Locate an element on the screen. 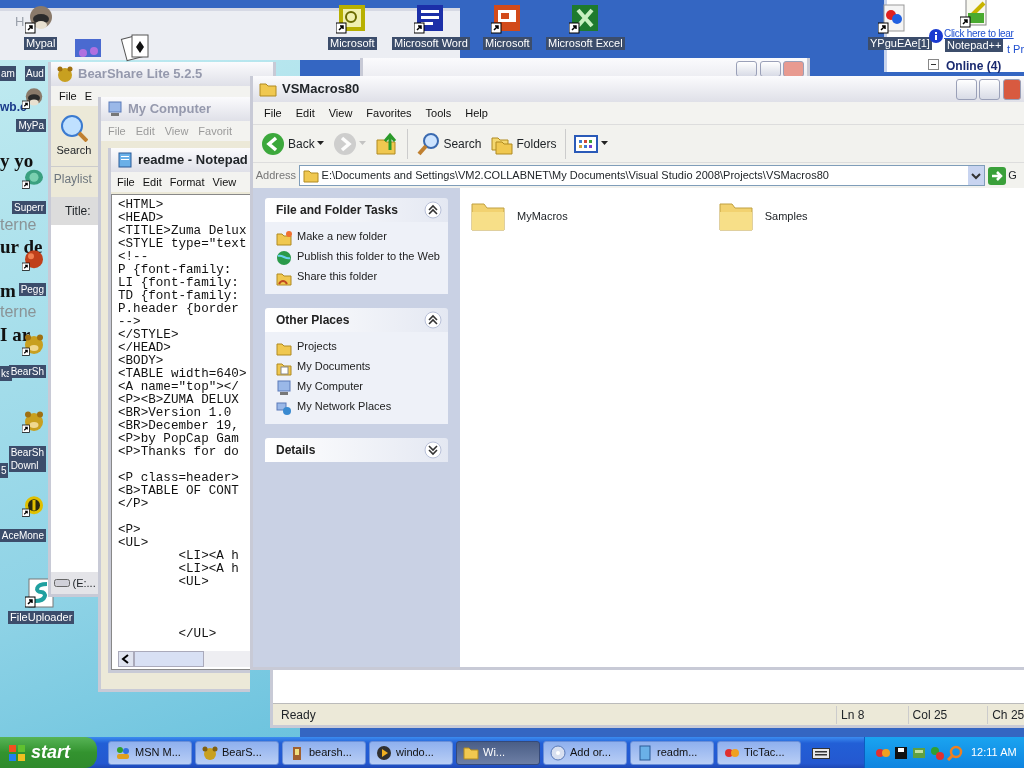 This screenshot has width=1024, height=768. scroll-icon is located at coordinates (41, 593).